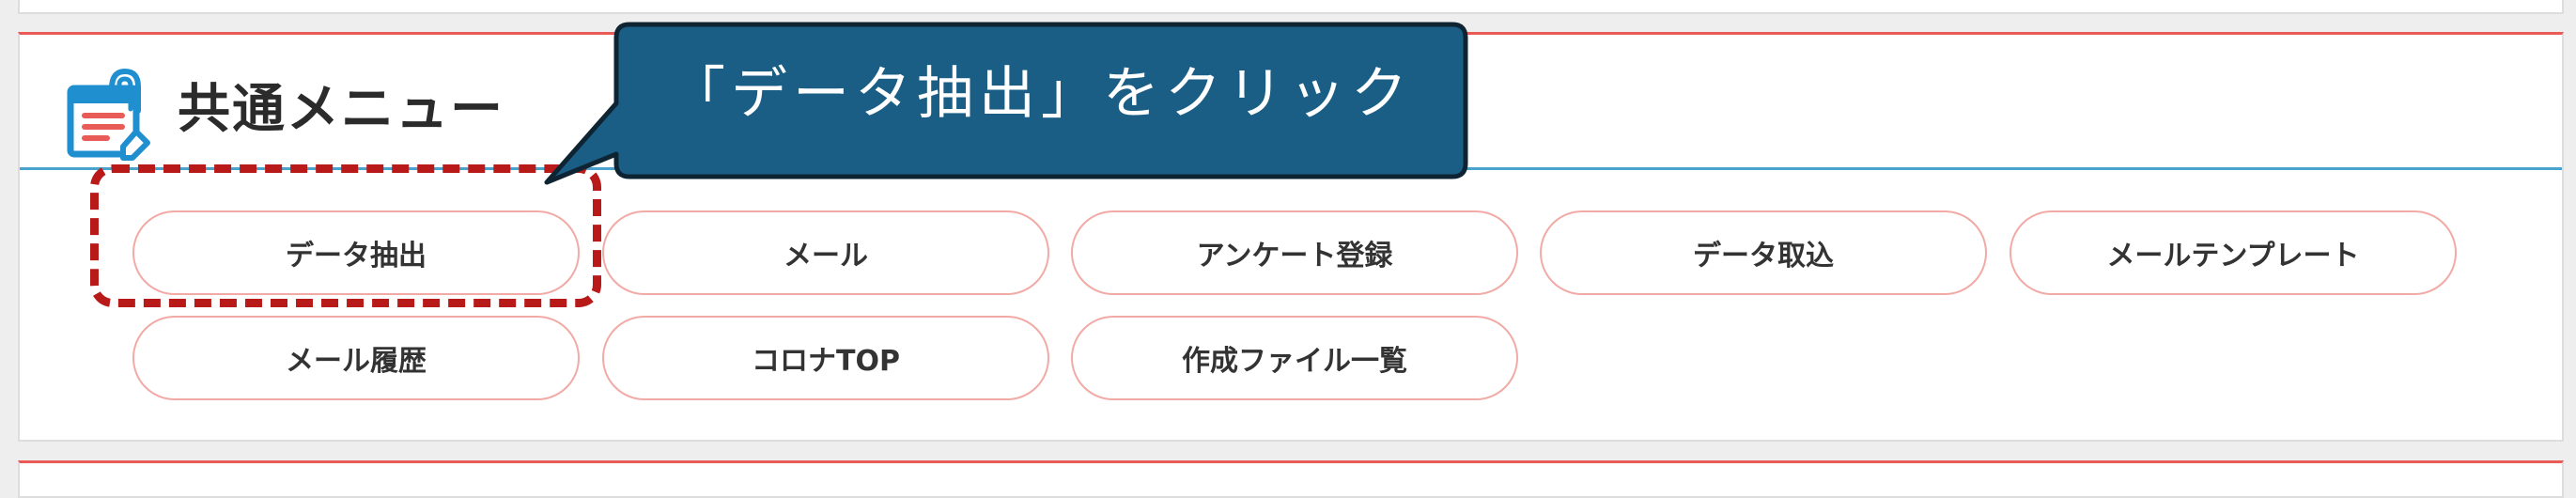 The height and width of the screenshot is (498, 2576). I want to click on mail-history-button: メール履歴, so click(356, 358).